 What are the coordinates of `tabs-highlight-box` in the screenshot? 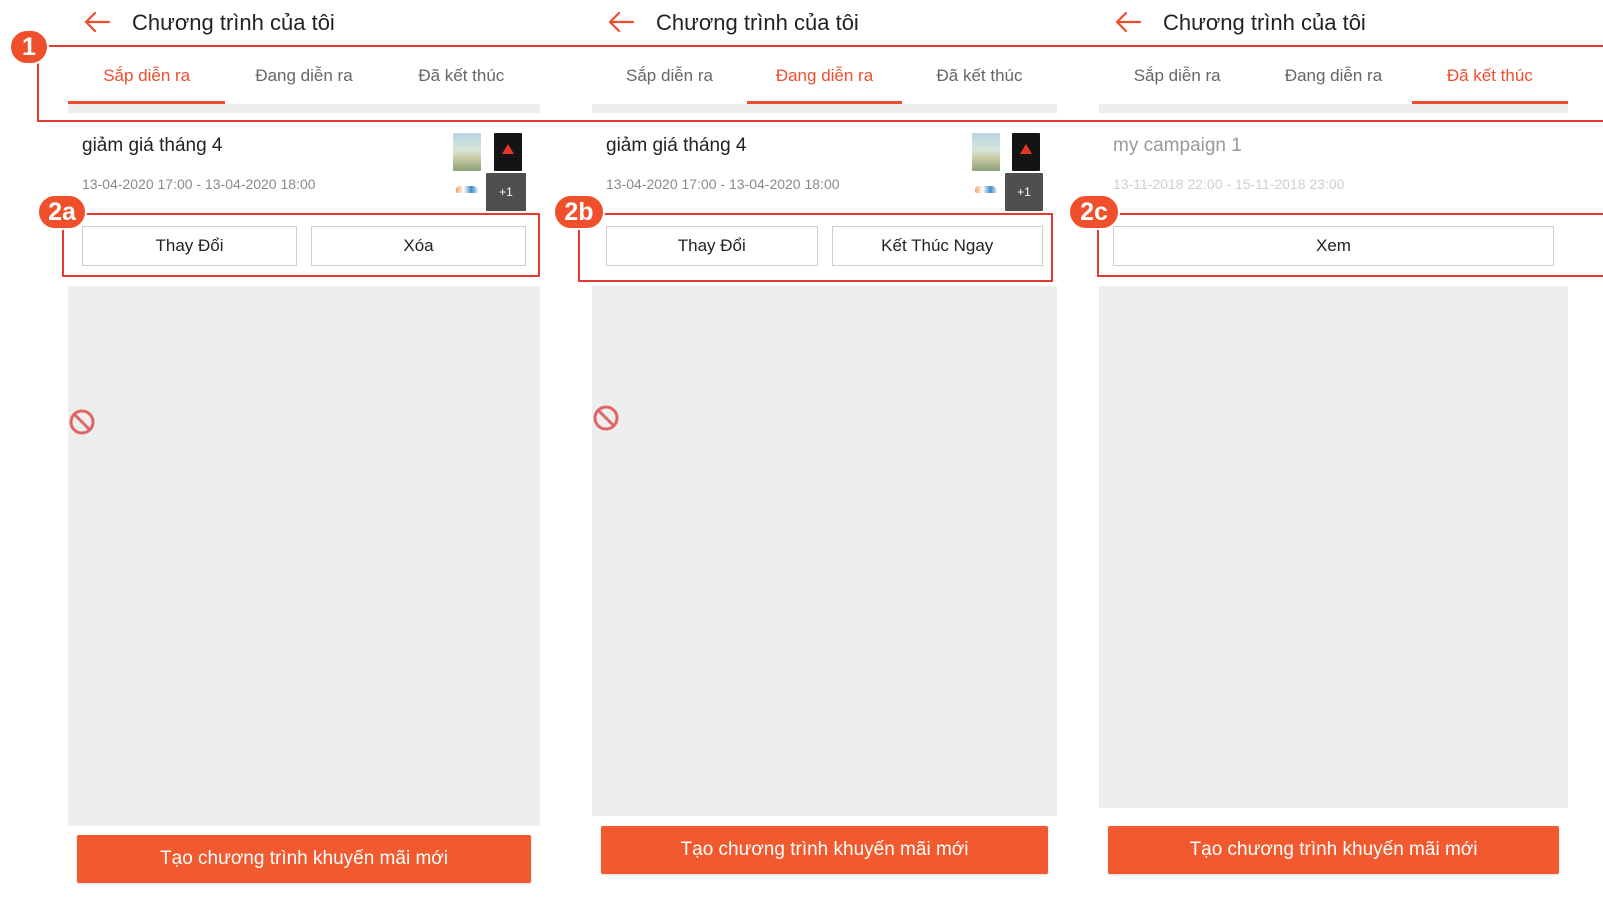 It's located at (820, 83).